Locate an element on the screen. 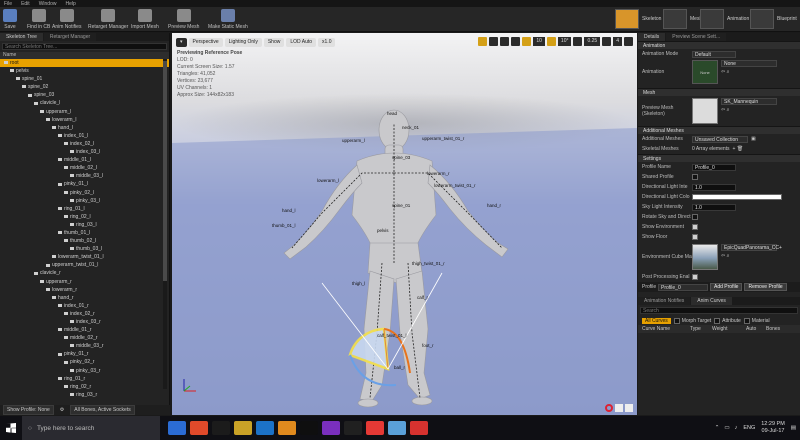 The height and width of the screenshot is (440, 800). retarget-manager-button: Retarget Manager is located at coordinates (108, 19).